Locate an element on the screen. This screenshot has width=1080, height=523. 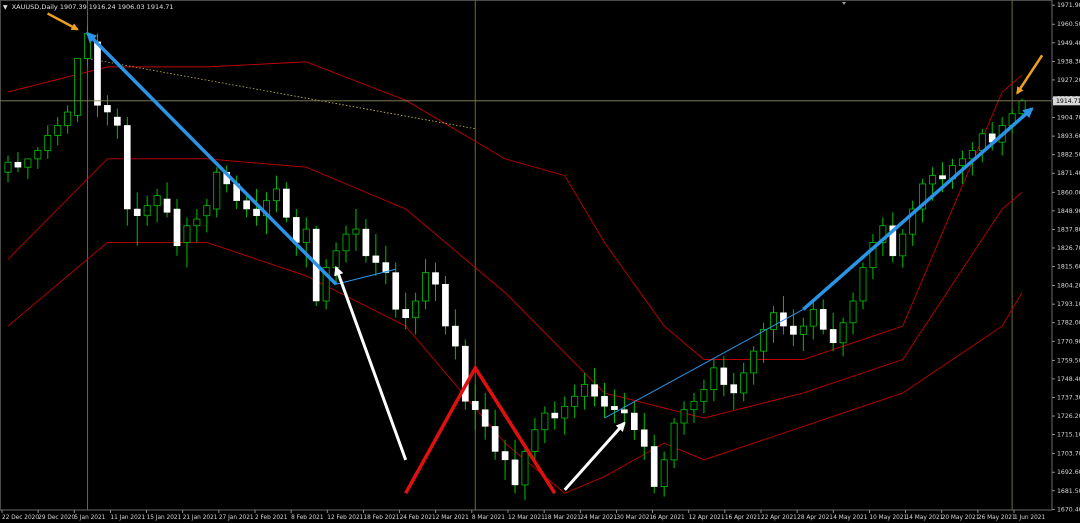
price-tick-label: 1815.60 is located at coordinates (1068, 267).